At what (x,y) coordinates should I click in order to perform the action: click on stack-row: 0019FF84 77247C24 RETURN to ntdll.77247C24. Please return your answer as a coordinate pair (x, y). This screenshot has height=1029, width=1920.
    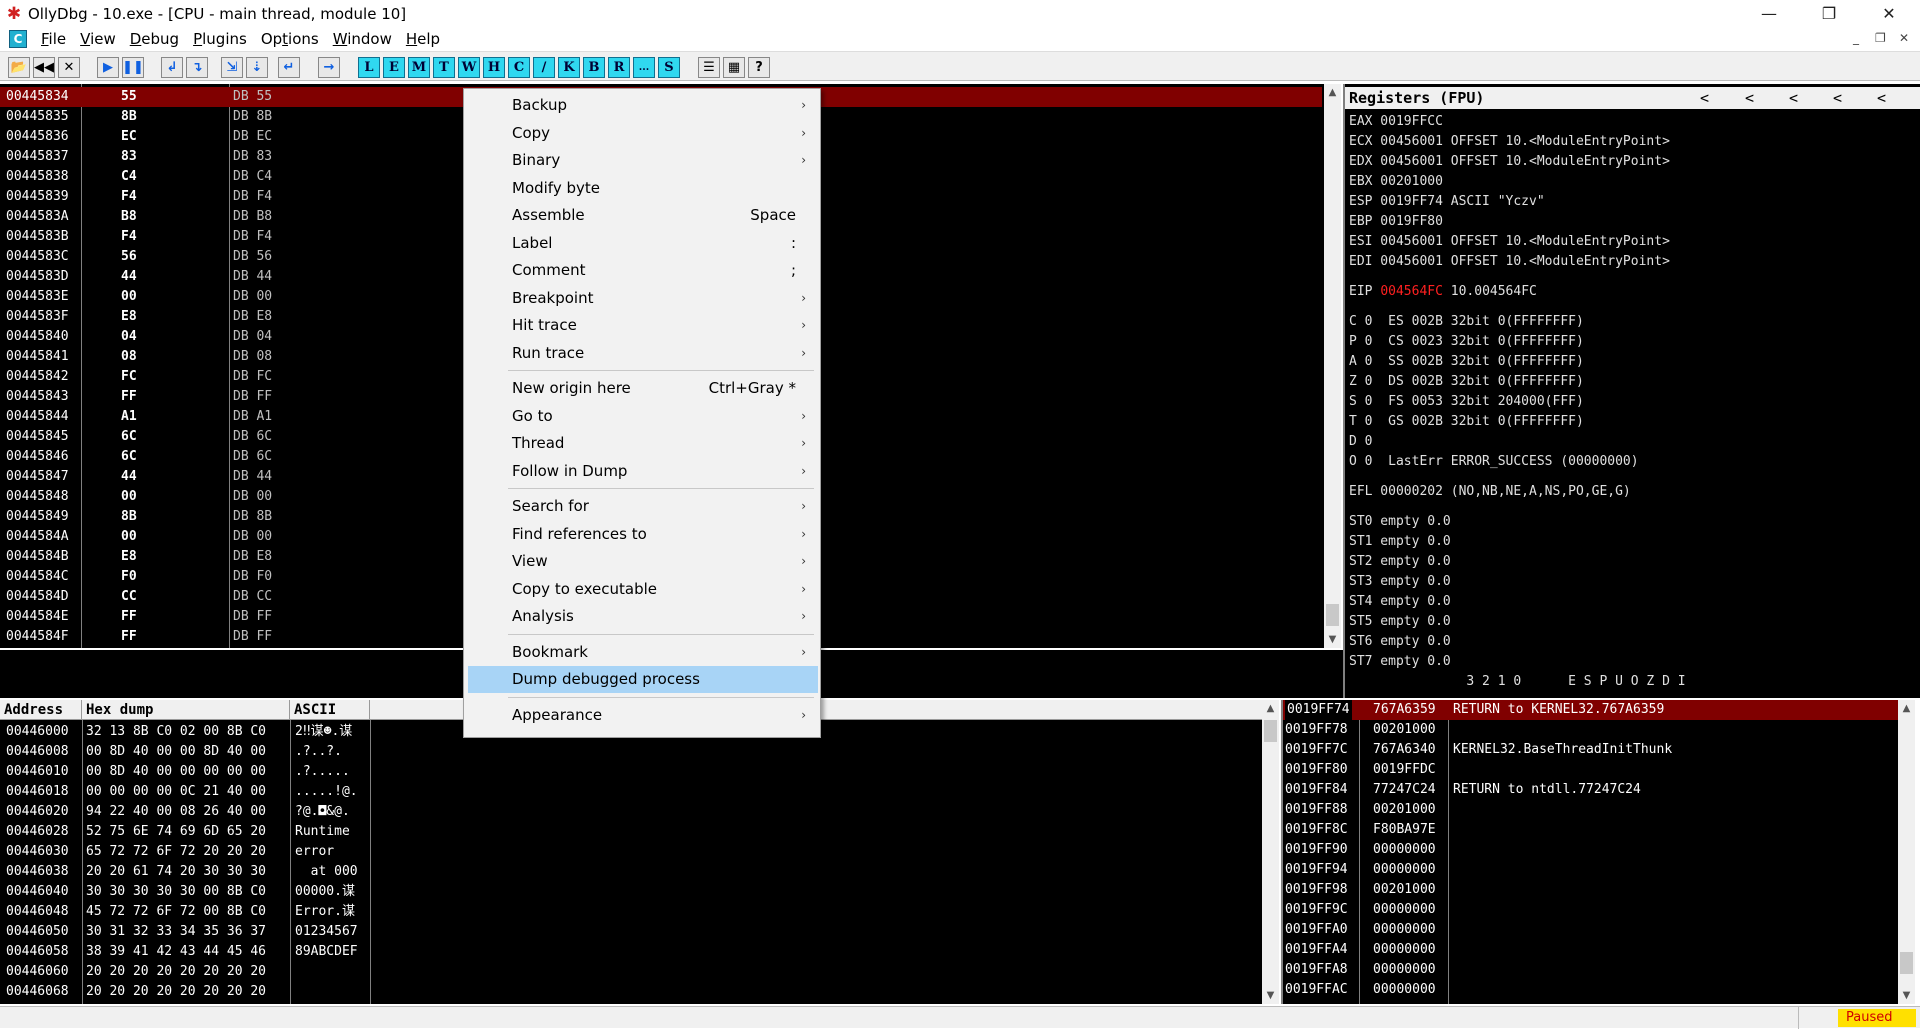
    Looking at the image, I should click on (1590, 790).